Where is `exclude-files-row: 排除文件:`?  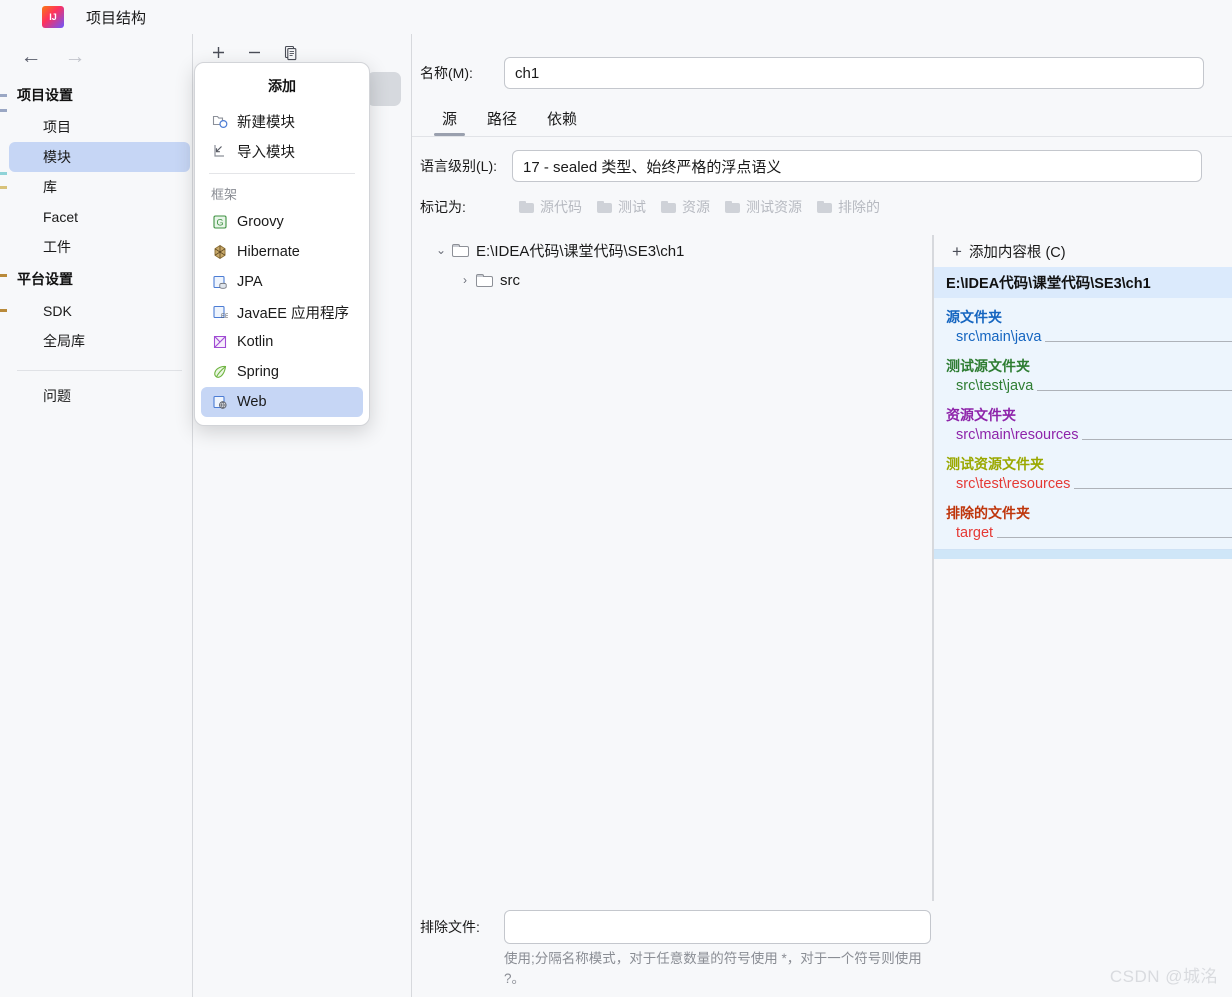 exclude-files-row: 排除文件: is located at coordinates (826, 923).